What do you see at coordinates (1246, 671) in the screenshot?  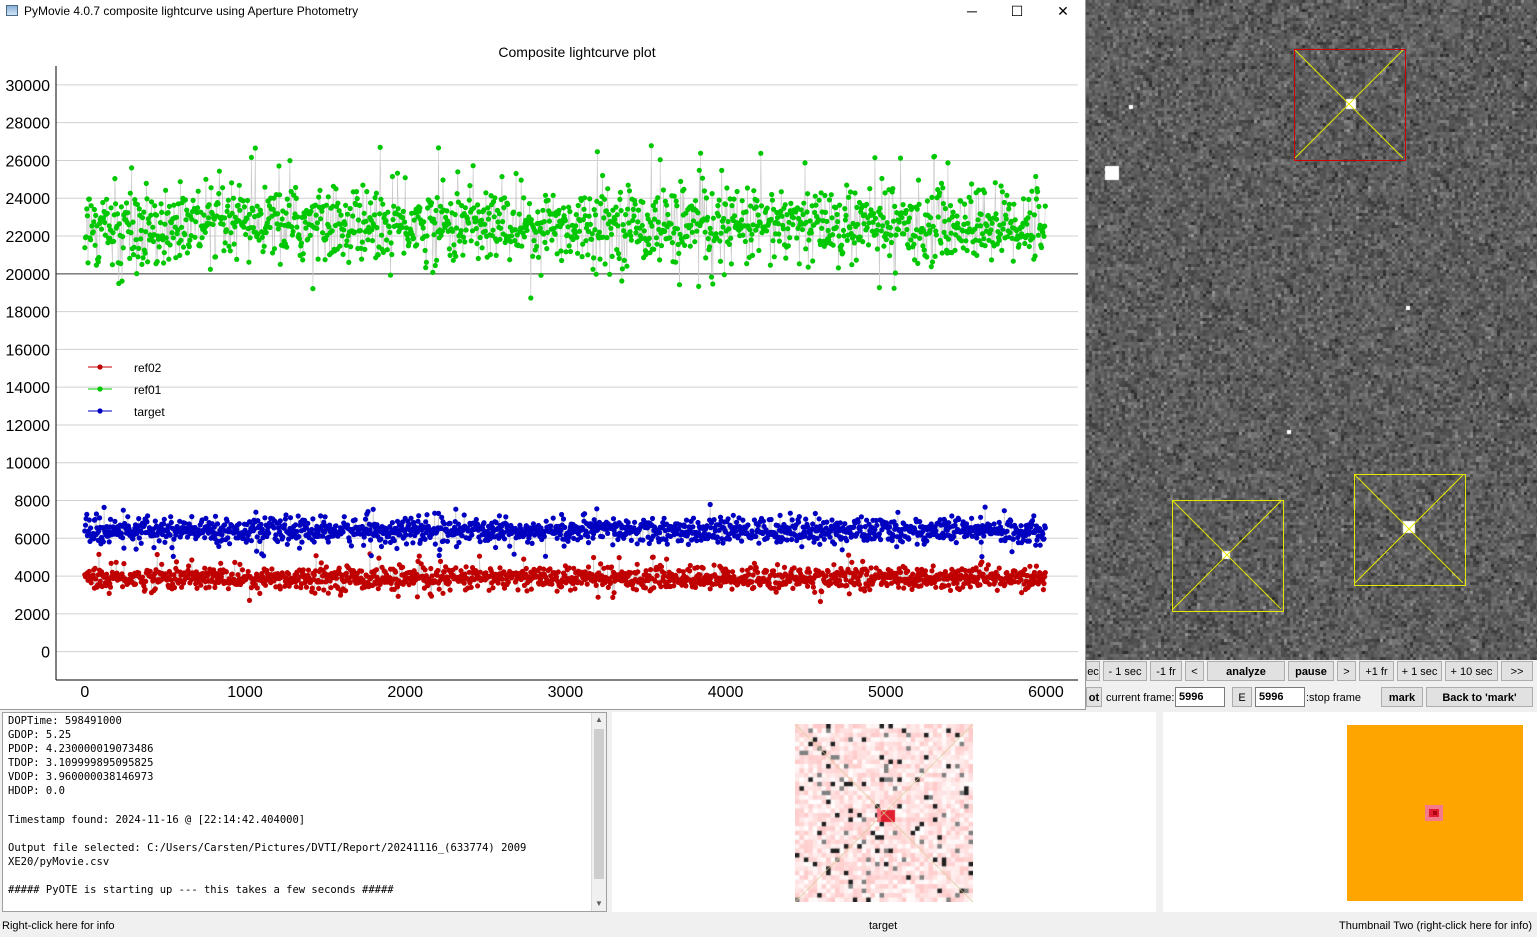 I see `analyze-button: analyze` at bounding box center [1246, 671].